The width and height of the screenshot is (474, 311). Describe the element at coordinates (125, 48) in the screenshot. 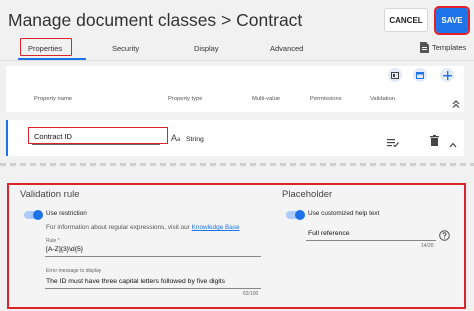

I see `tab-security: Security` at that location.